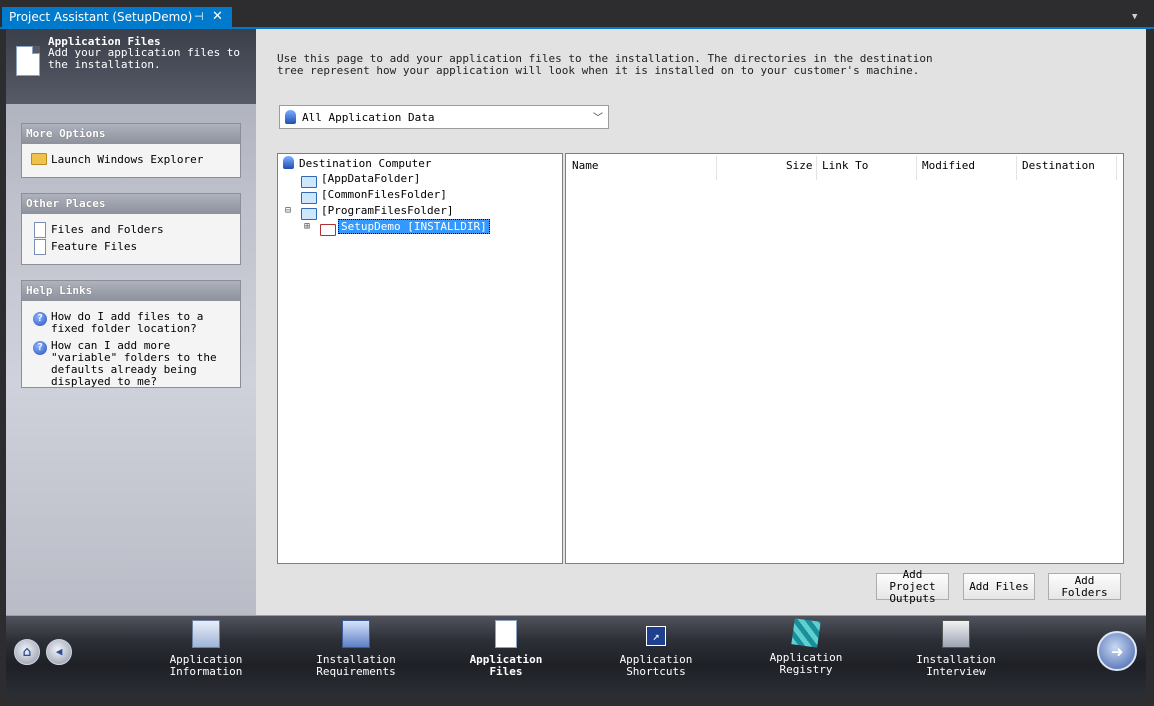 Image resolution: width=1154 pixels, height=706 pixels. I want to click on column-header-link-to: Link To, so click(845, 165).